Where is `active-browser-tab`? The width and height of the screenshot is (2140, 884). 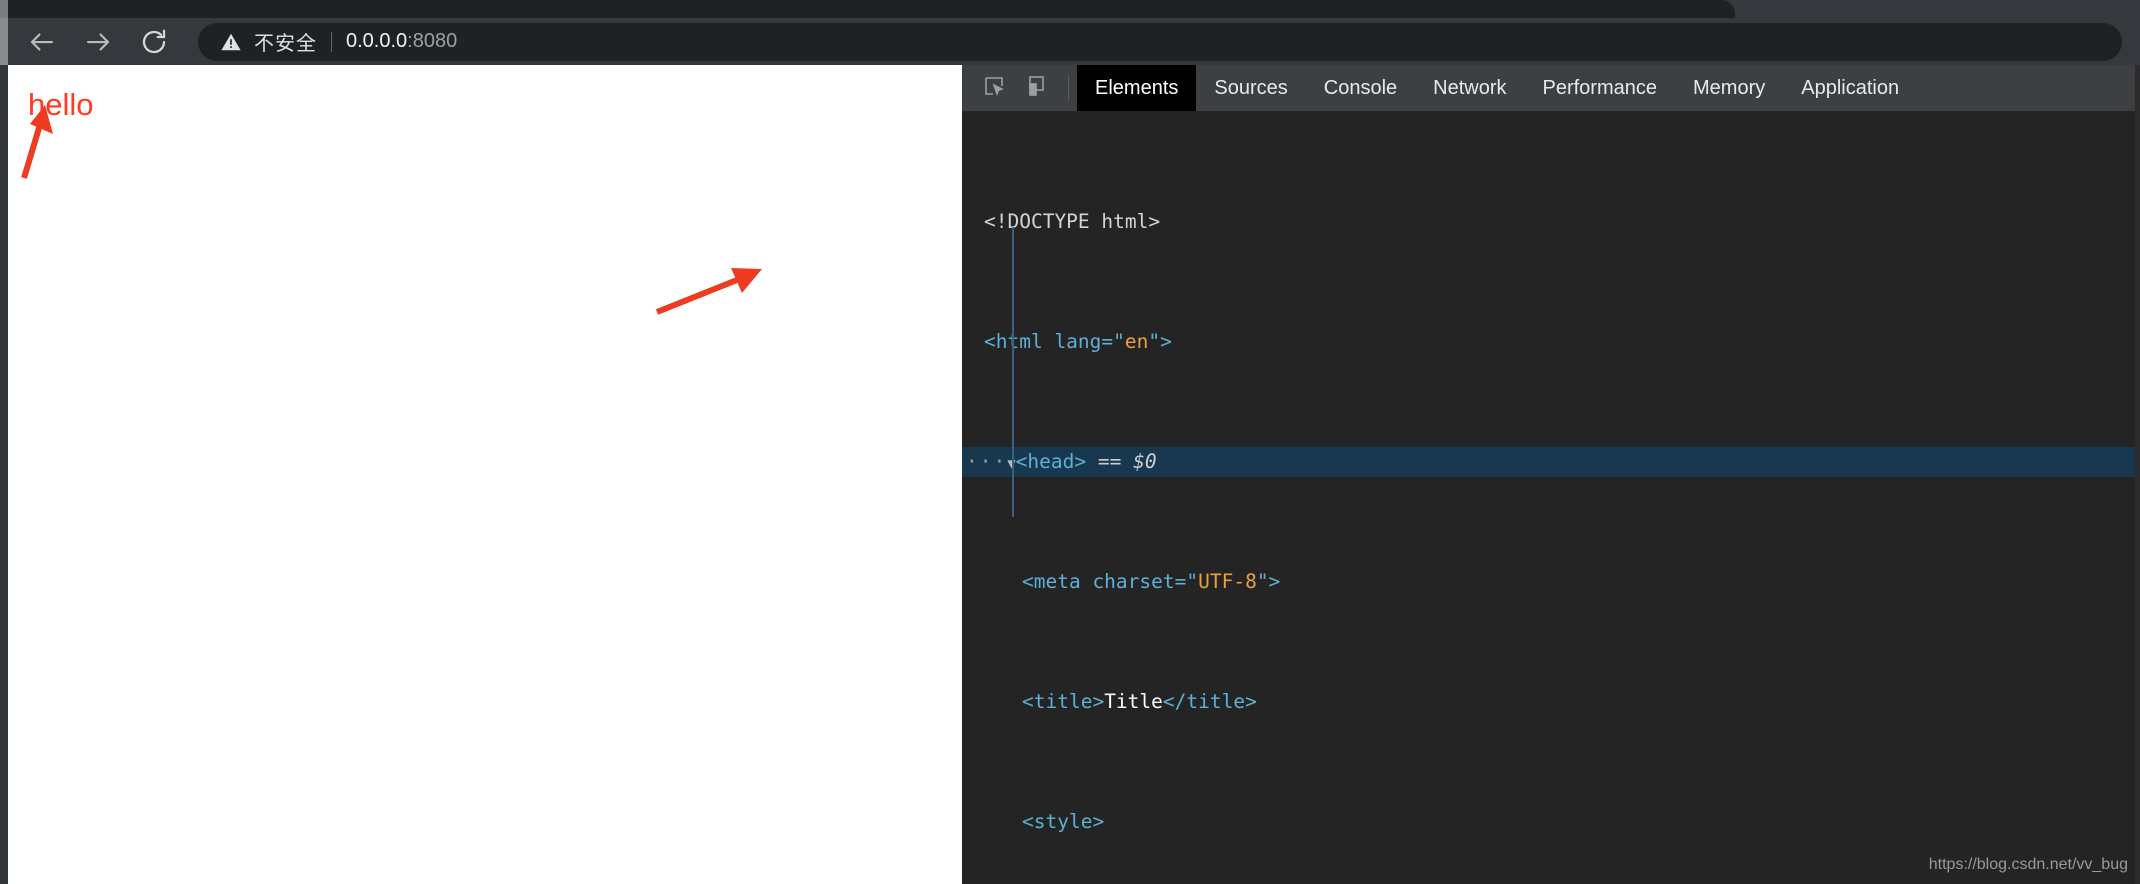
active-browser-tab is located at coordinates (867, 9).